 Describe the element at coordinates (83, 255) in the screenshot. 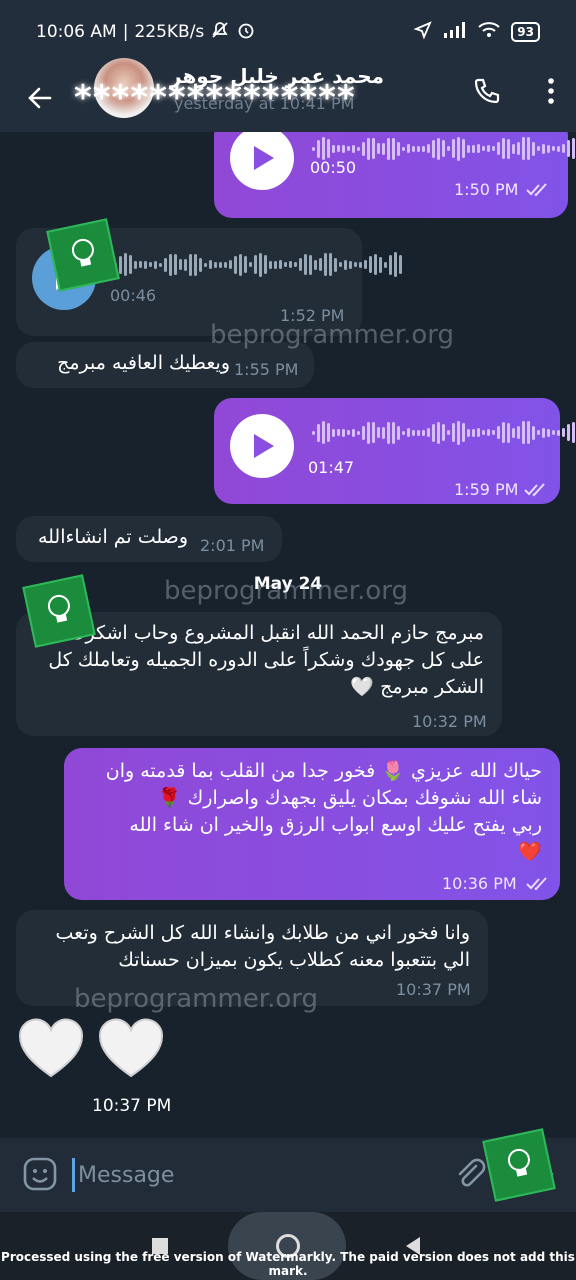

I see `watermark-logo` at that location.